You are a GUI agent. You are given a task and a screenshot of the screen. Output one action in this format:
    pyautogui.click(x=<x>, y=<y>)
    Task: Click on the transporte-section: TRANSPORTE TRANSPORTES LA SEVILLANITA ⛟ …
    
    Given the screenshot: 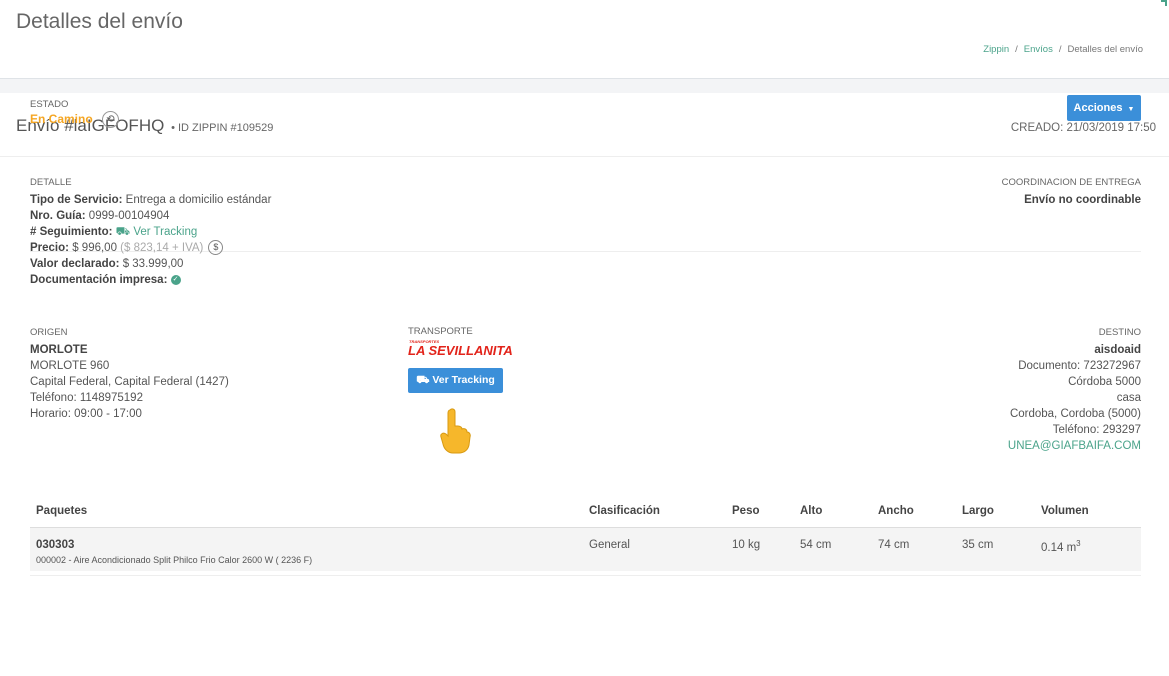 What is the action you would take?
    pyautogui.click(x=460, y=359)
    